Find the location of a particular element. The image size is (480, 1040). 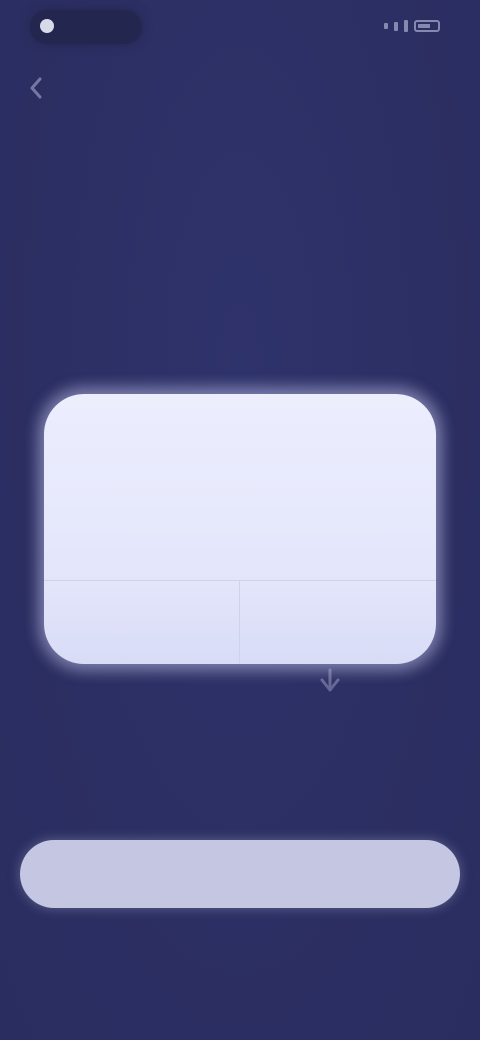

allow-button is located at coordinates (338, 622).